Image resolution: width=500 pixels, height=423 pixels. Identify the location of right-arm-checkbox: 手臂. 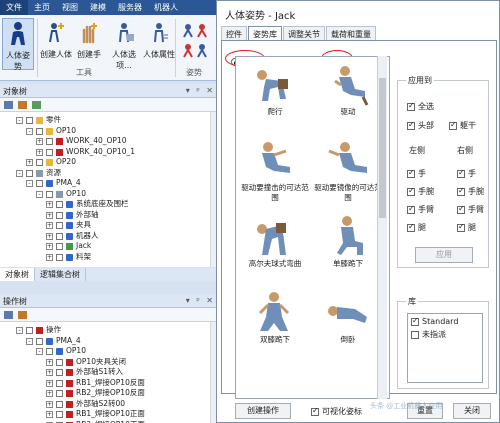
(470, 209).